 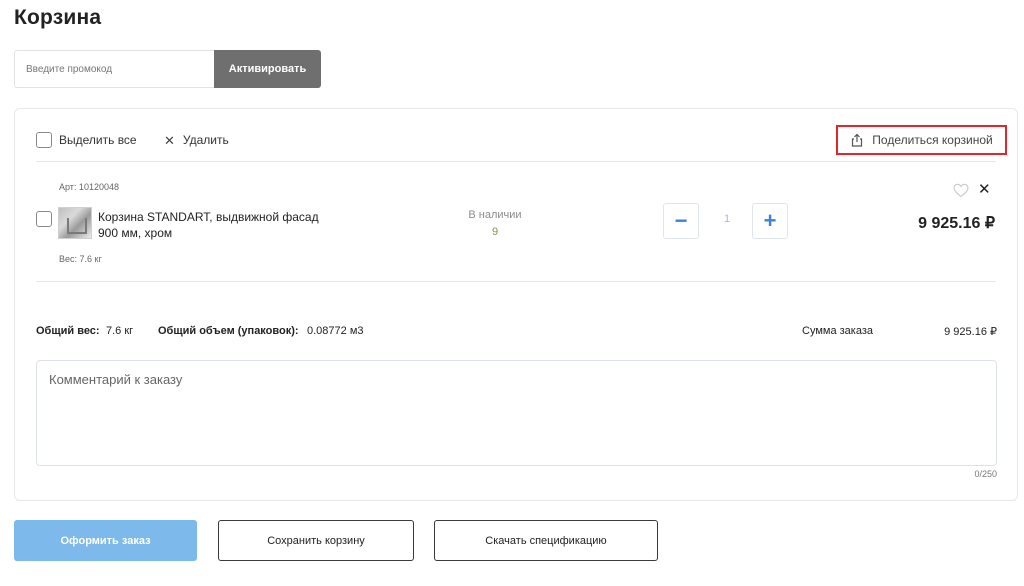 What do you see at coordinates (75, 223) in the screenshot?
I see `item-image` at bounding box center [75, 223].